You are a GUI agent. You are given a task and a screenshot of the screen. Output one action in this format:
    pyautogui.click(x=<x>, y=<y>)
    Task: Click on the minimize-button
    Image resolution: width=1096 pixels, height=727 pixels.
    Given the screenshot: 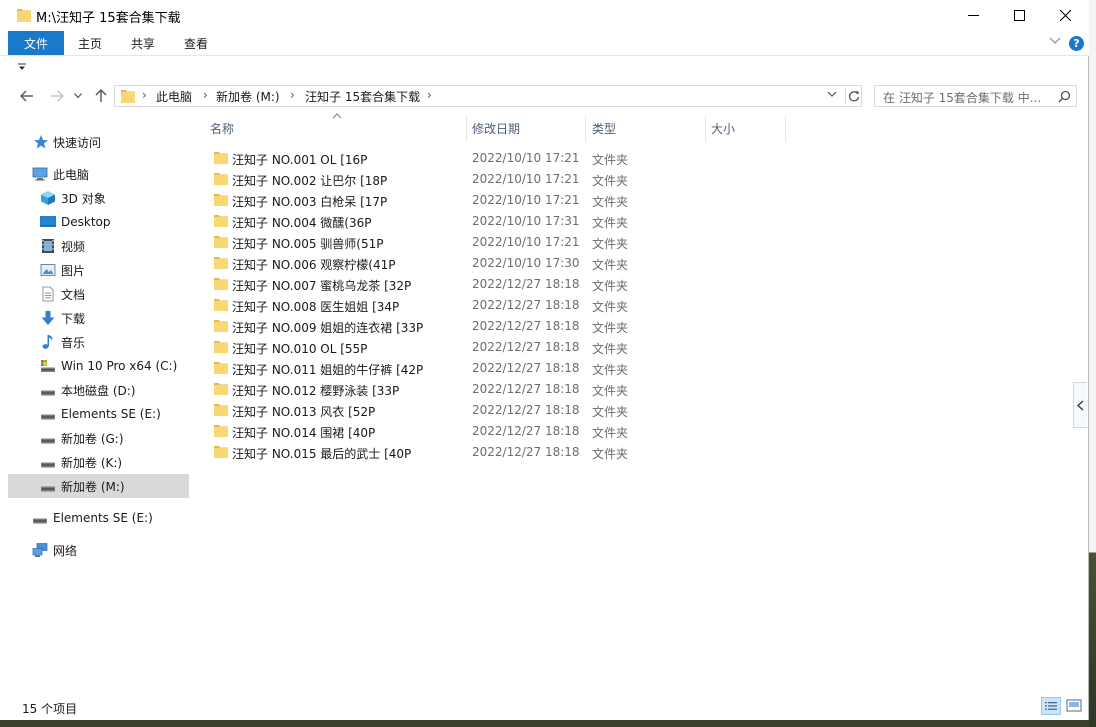 What is the action you would take?
    pyautogui.click(x=973, y=15)
    